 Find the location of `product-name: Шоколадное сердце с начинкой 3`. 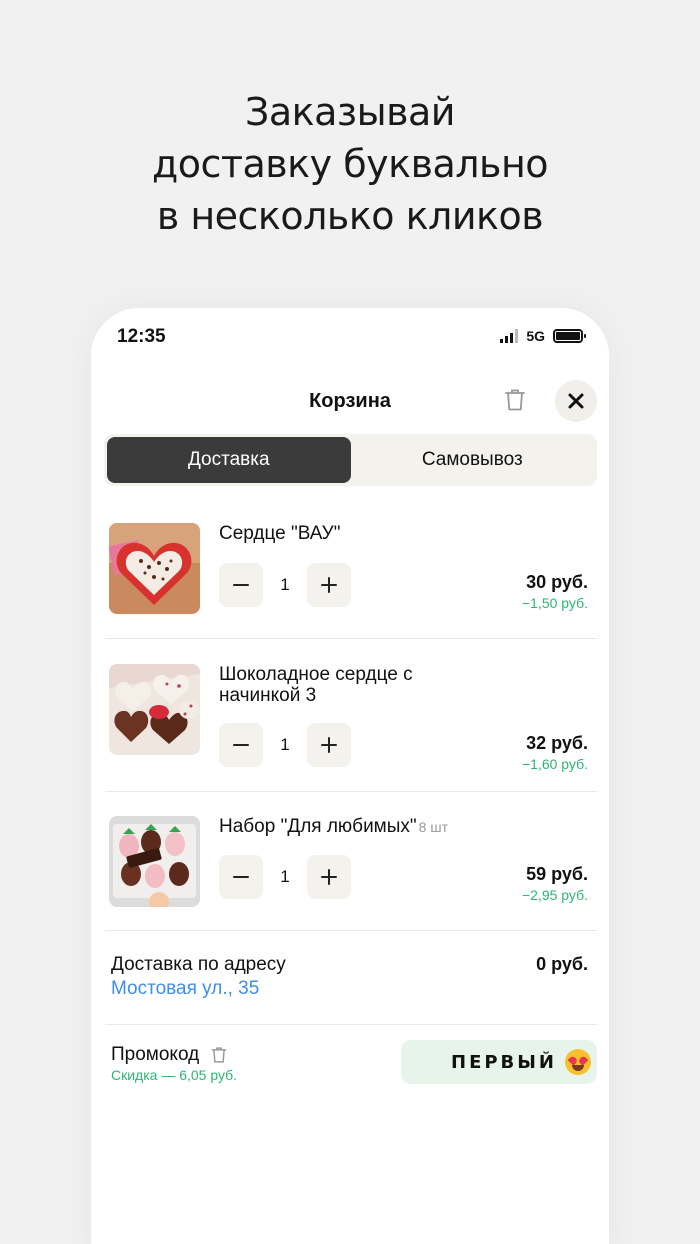

product-name: Шоколадное сердце с начинкой 3 is located at coordinates (316, 685).